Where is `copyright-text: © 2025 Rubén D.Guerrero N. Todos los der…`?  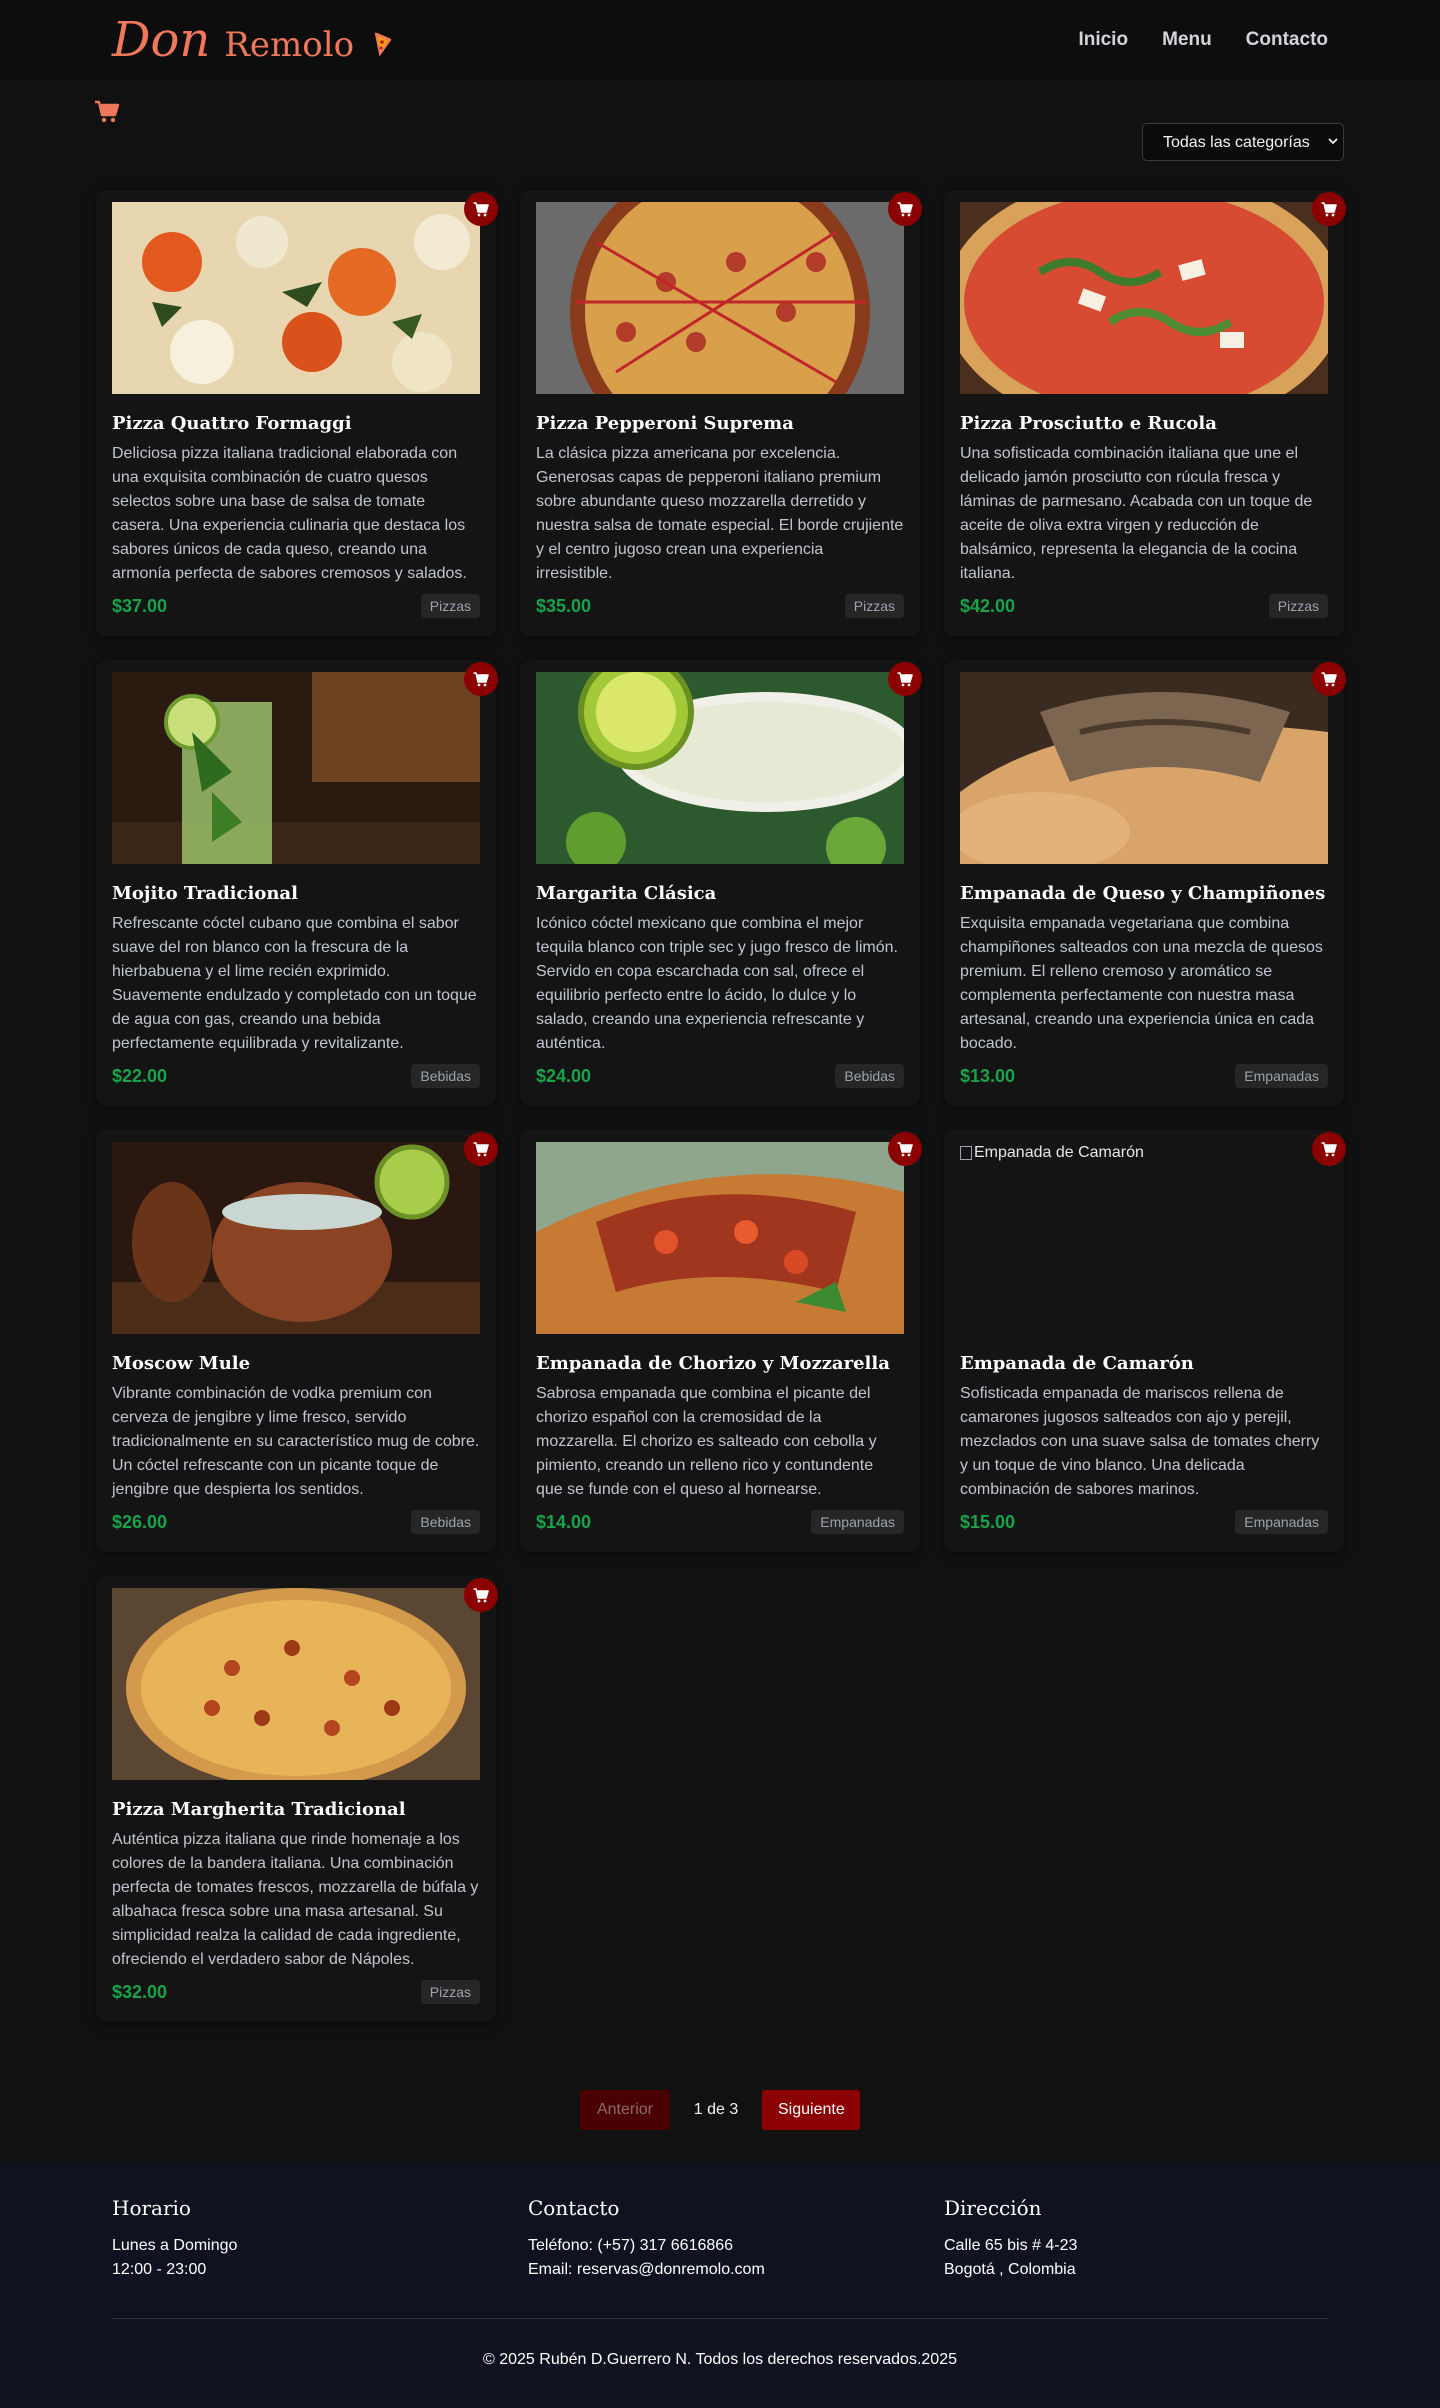
copyright-text: © 2025 Rubén D.Guerrero N. Todos los der… is located at coordinates (720, 2359).